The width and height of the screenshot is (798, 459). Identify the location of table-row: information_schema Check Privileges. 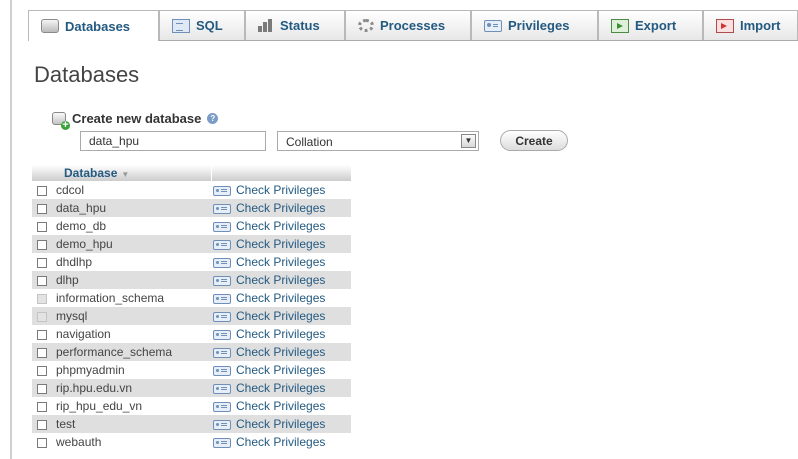
(191, 298).